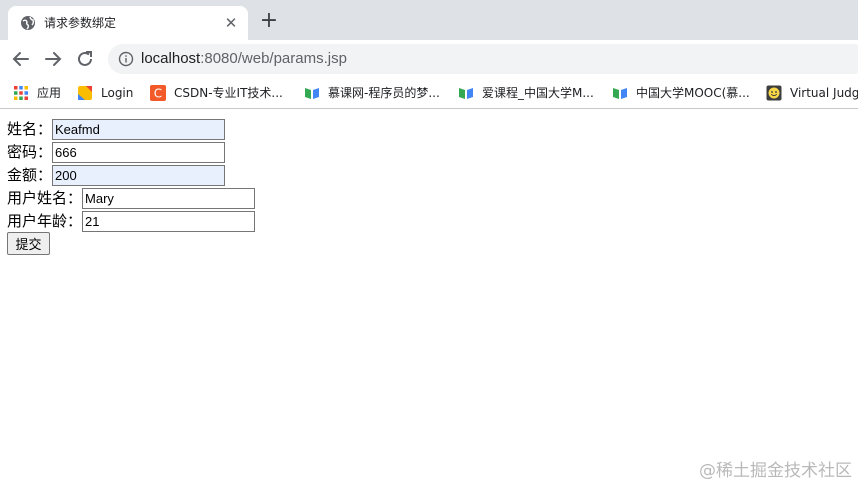 The image size is (858, 487). Describe the element at coordinates (45, 221) in the screenshot. I see `userage-label: 用户年龄：` at that location.